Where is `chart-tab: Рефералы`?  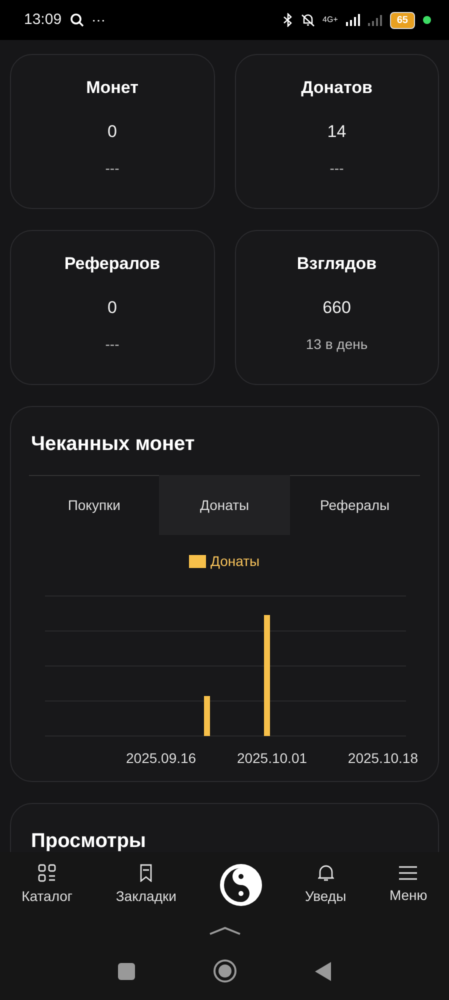 chart-tab: Рефералы is located at coordinates (355, 505).